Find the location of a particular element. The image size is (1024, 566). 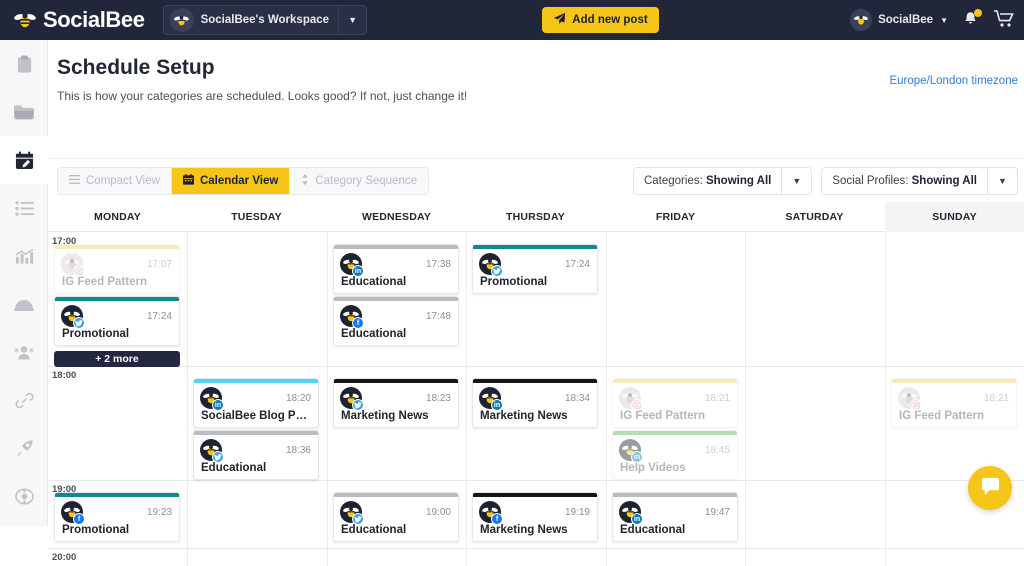

calendar-event-card: 18:23 Marketing News is located at coordinates (396, 403).